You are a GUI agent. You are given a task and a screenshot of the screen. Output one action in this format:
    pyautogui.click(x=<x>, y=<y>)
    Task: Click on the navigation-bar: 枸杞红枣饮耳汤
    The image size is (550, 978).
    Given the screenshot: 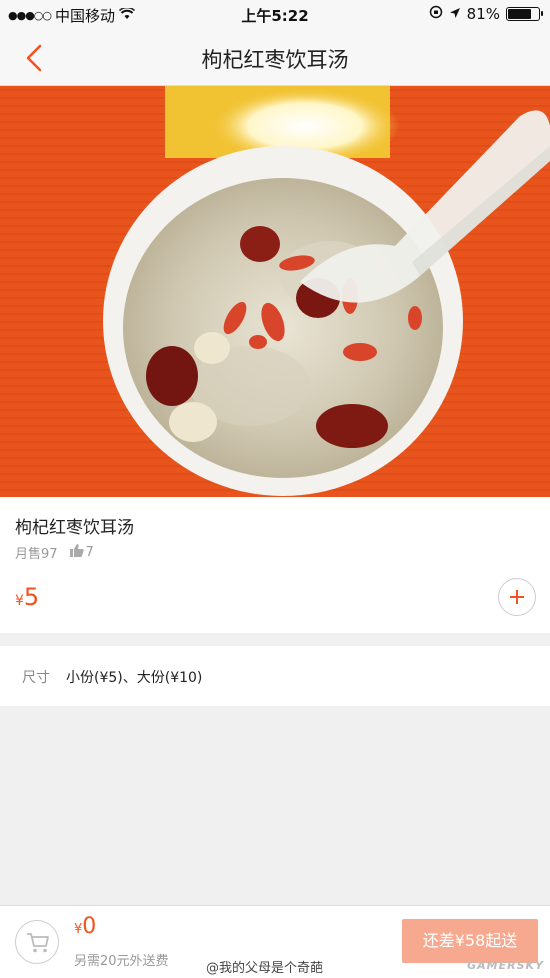 What is the action you would take?
    pyautogui.click(x=275, y=58)
    